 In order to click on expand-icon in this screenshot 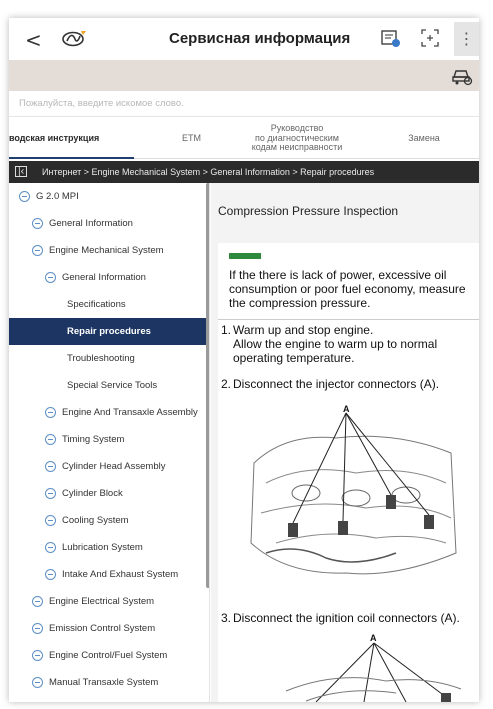, I will do `click(430, 38)`.